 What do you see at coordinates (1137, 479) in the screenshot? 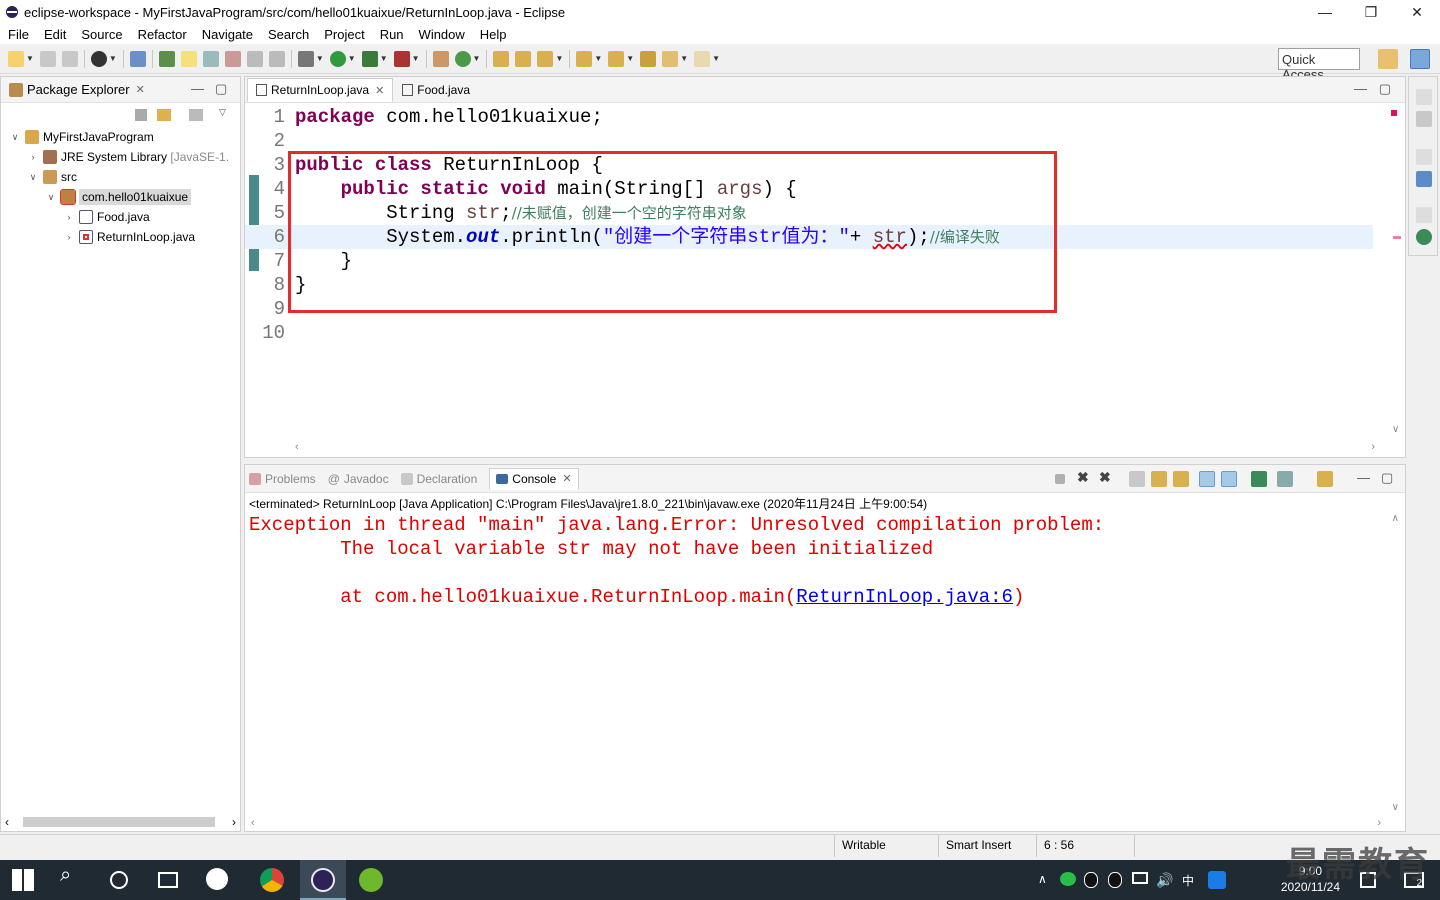
I see `clear-console-icon` at bounding box center [1137, 479].